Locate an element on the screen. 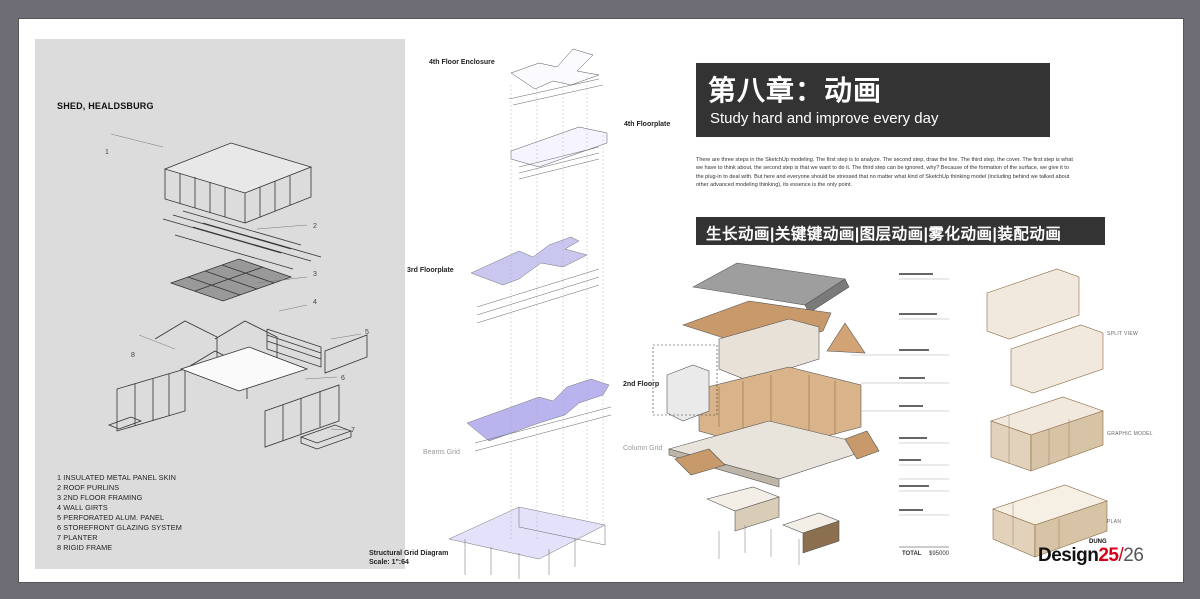 The image size is (1200, 599). brand-den: 26 is located at coordinates (1133, 555).